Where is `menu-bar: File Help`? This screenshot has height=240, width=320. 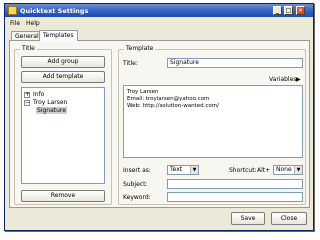
menu-bar: File Help is located at coordinates (159, 23).